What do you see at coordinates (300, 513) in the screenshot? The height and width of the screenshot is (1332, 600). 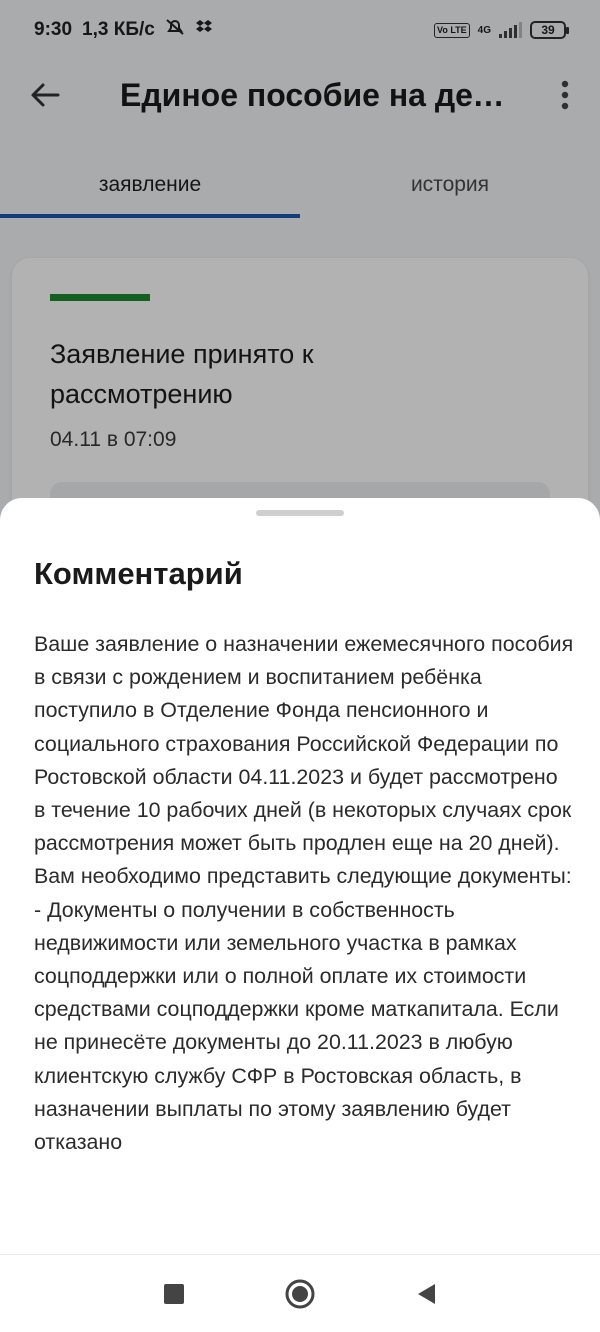 I see `drag-handle` at bounding box center [300, 513].